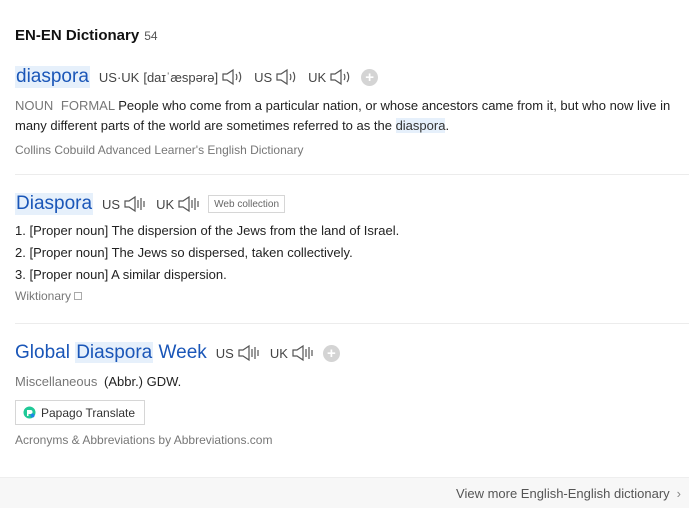  What do you see at coordinates (344, 492) in the screenshot?
I see `footer-bar: View more English-English dictionary ›` at bounding box center [344, 492].